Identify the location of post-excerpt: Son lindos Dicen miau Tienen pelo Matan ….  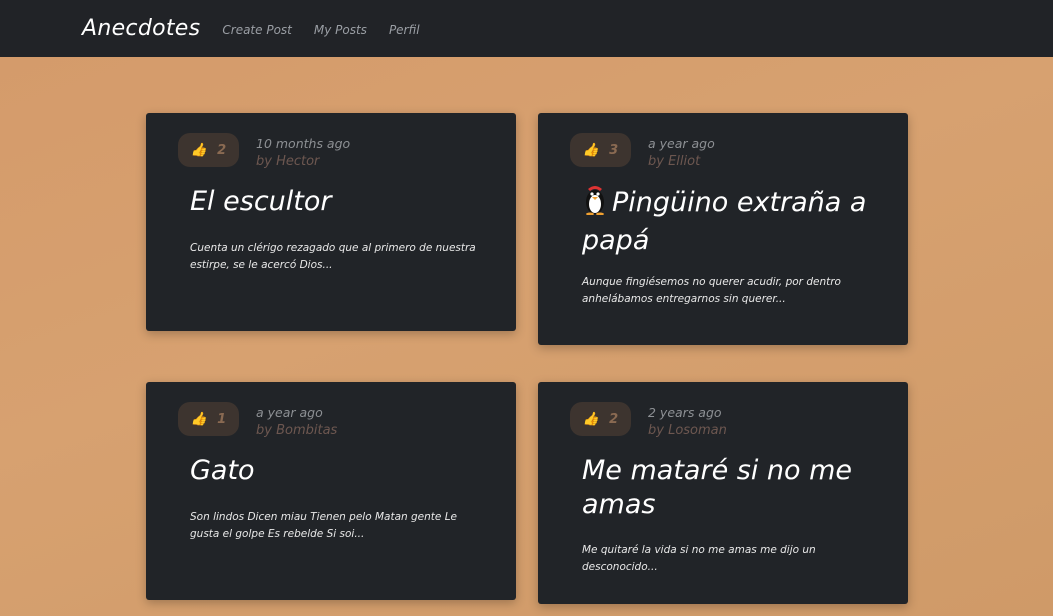
(324, 525).